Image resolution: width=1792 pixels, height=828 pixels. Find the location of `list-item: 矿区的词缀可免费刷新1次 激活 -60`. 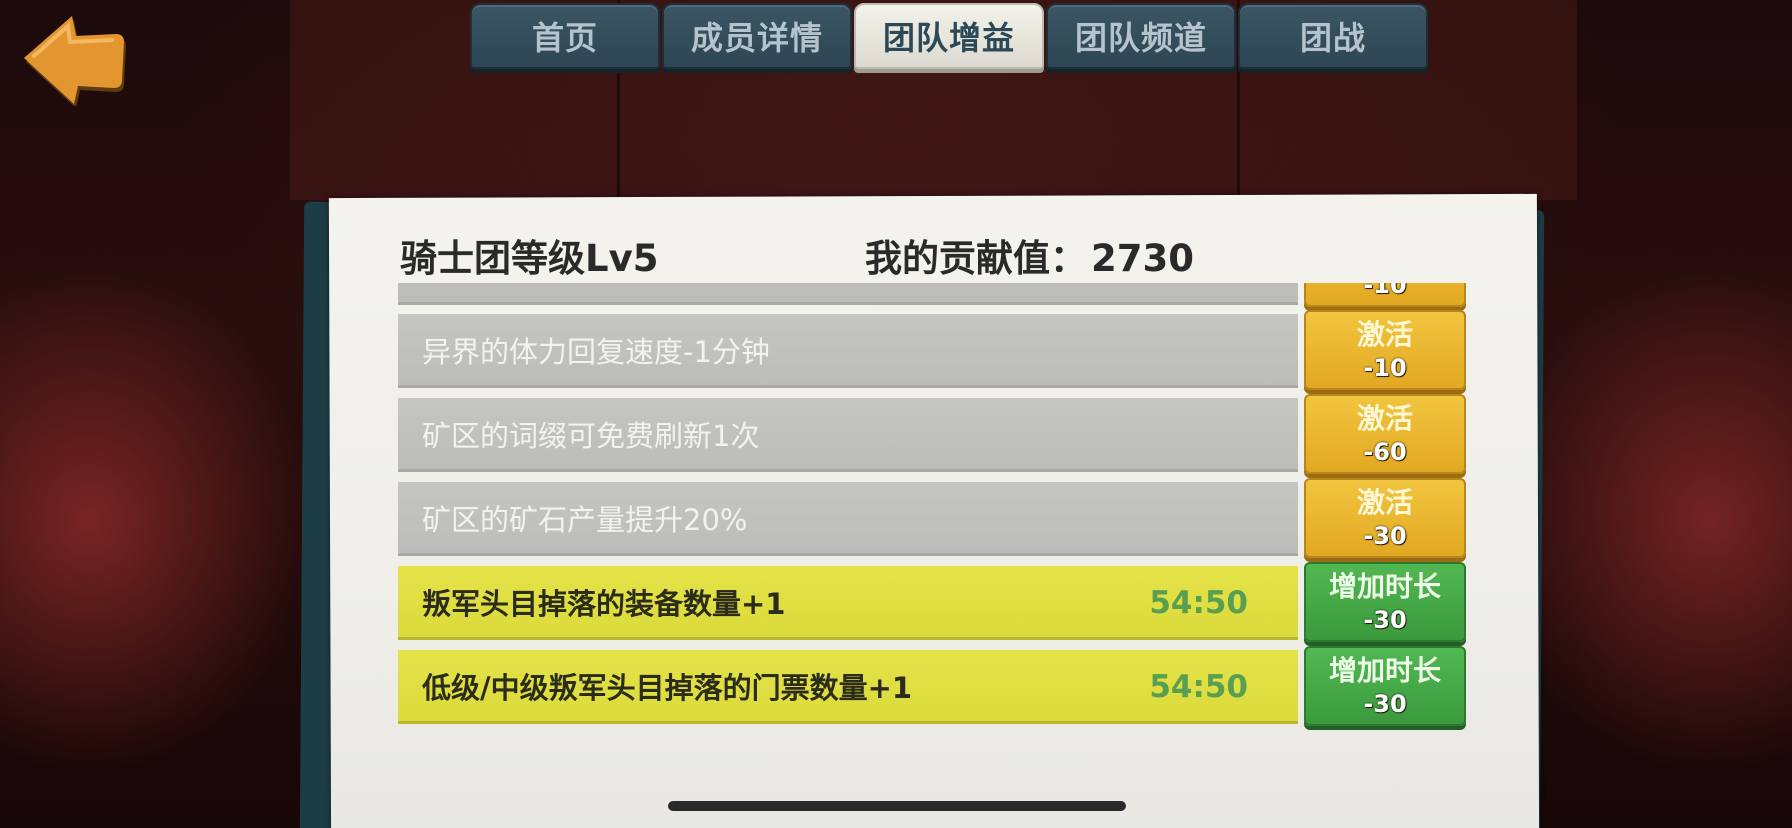

list-item: 矿区的词缀可免费刷新1次 激活 -60 is located at coordinates (934, 433).